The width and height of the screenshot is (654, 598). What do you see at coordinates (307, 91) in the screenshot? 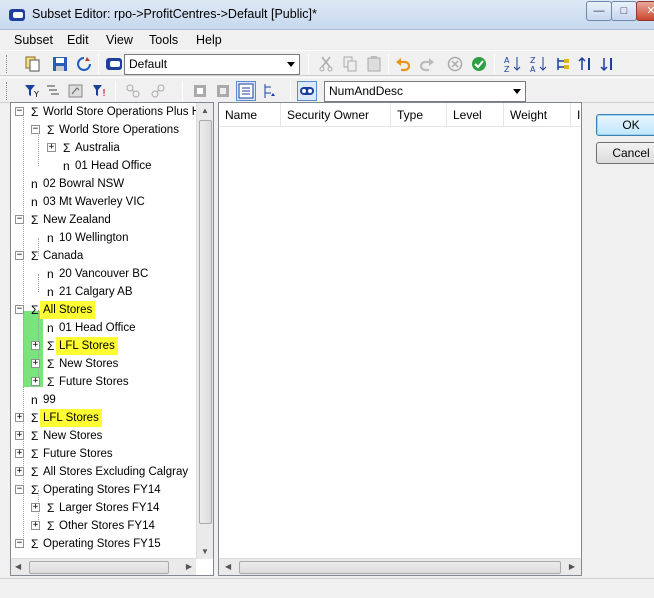
I see `alias-icon` at bounding box center [307, 91].